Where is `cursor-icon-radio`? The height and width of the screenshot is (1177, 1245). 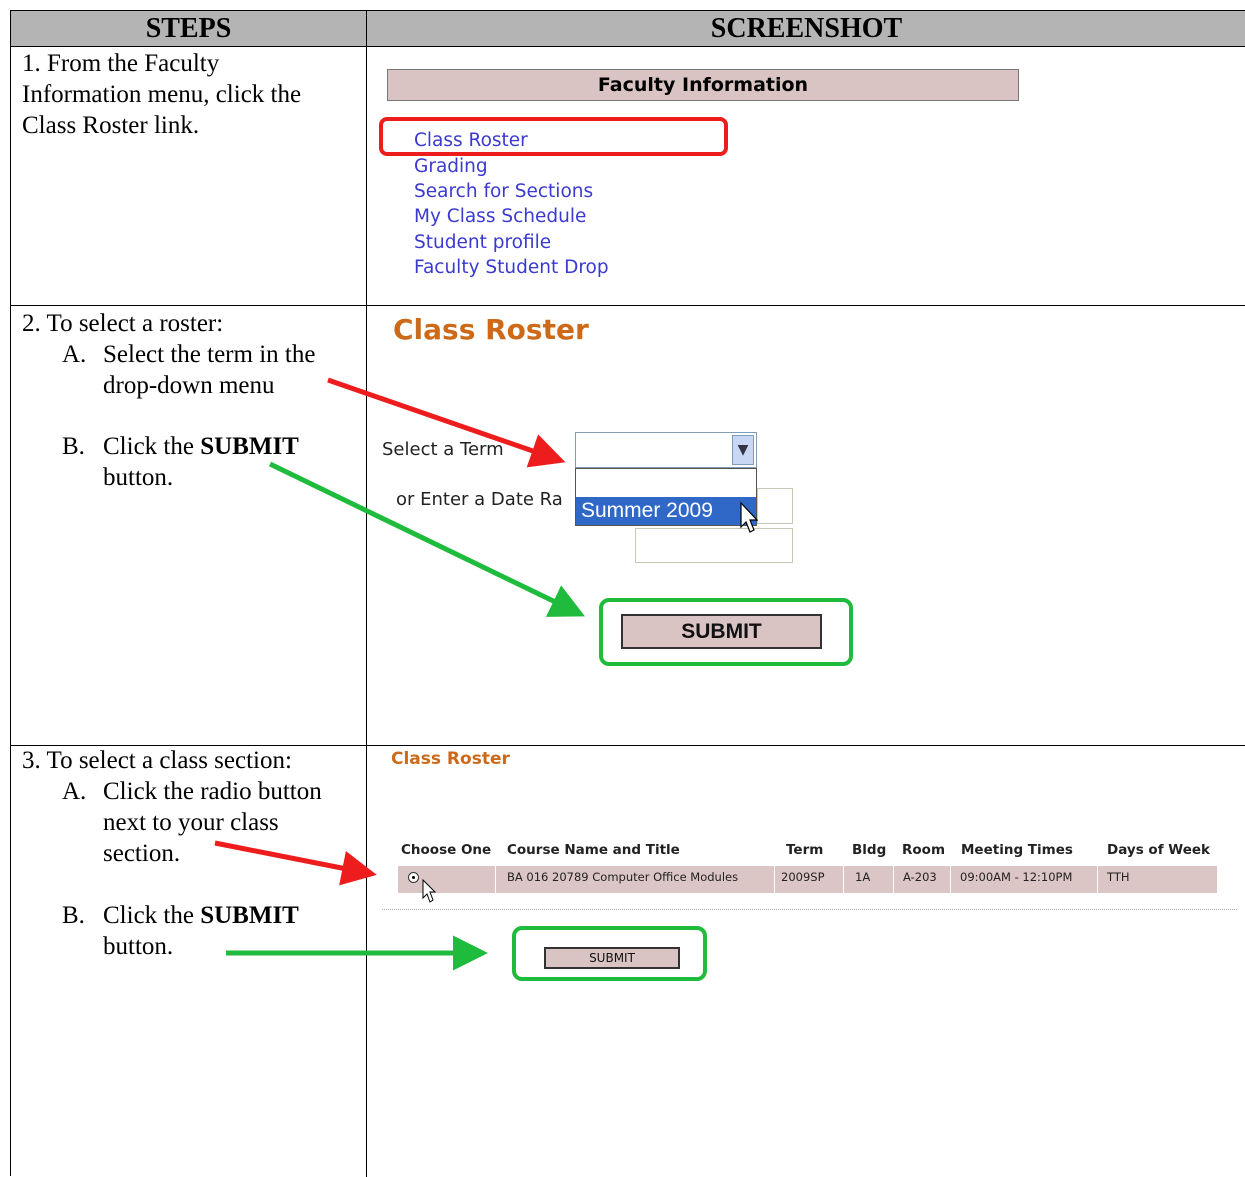
cursor-icon-radio is located at coordinates (429, 890).